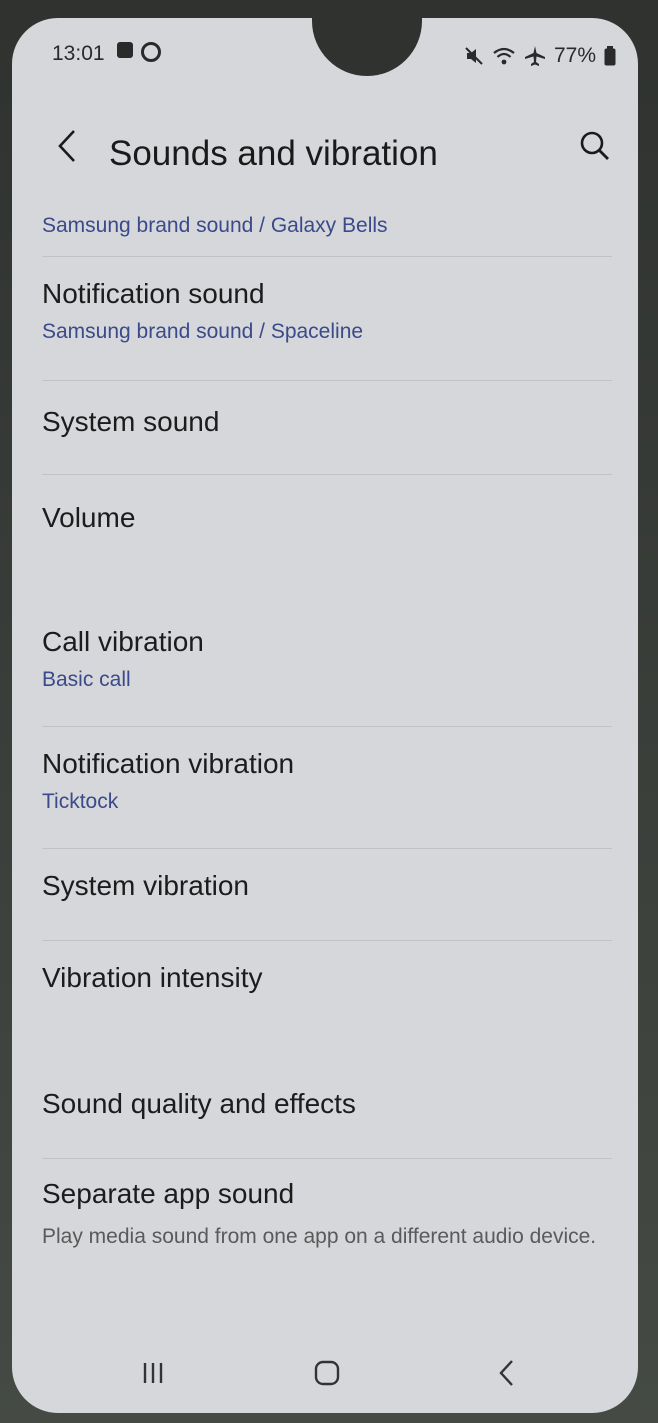  Describe the element at coordinates (78, 53) in the screenshot. I see `status-time: 13:01` at that location.